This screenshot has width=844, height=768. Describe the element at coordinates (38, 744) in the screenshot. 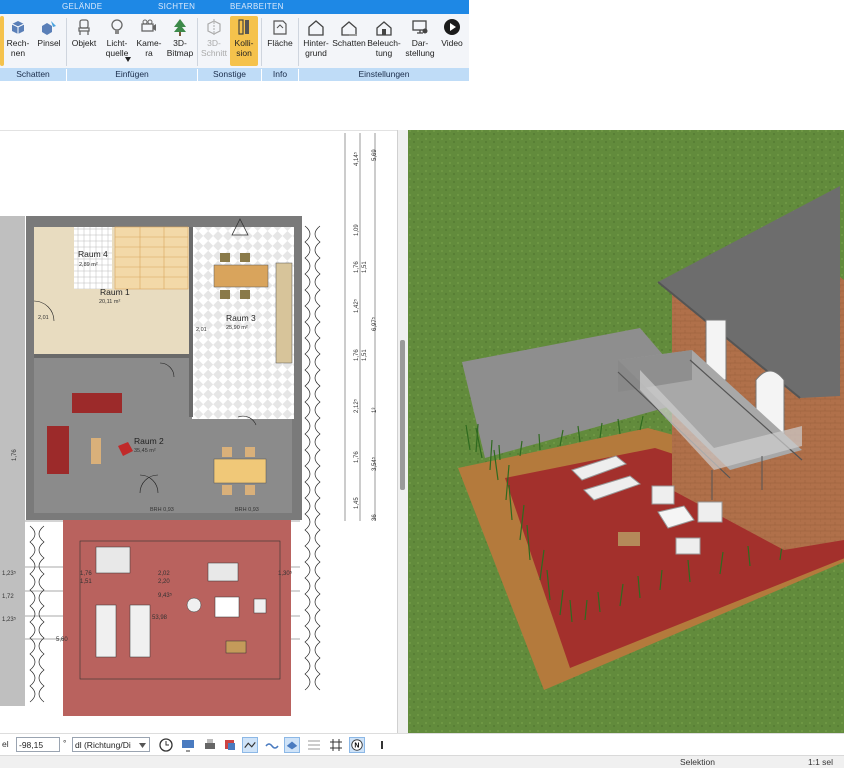

I see `angle-input: -98,15` at that location.